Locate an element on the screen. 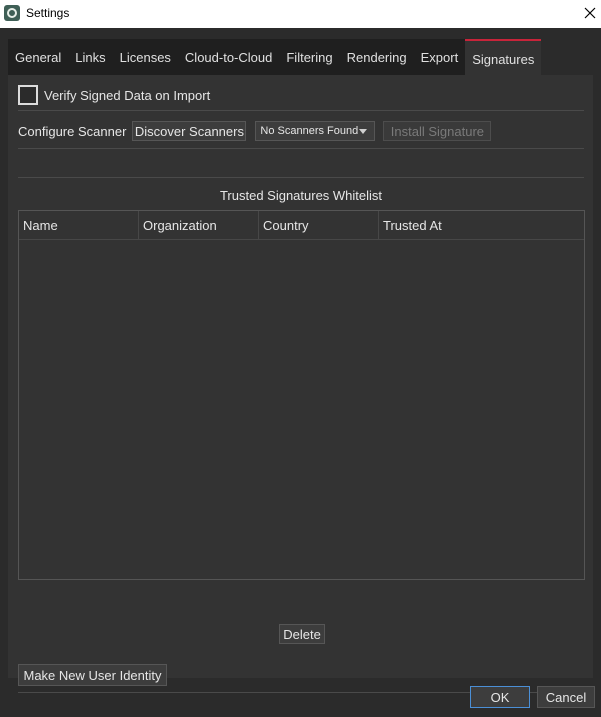 This screenshot has height=717, width=601. close-icon is located at coordinates (590, 13).